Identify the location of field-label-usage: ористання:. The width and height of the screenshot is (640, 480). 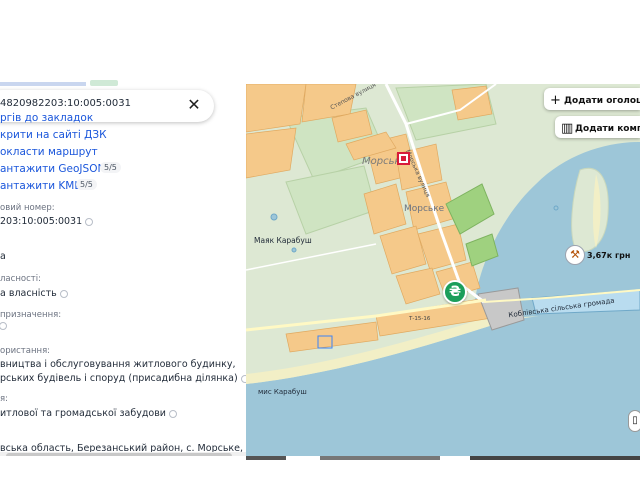
(25, 351).